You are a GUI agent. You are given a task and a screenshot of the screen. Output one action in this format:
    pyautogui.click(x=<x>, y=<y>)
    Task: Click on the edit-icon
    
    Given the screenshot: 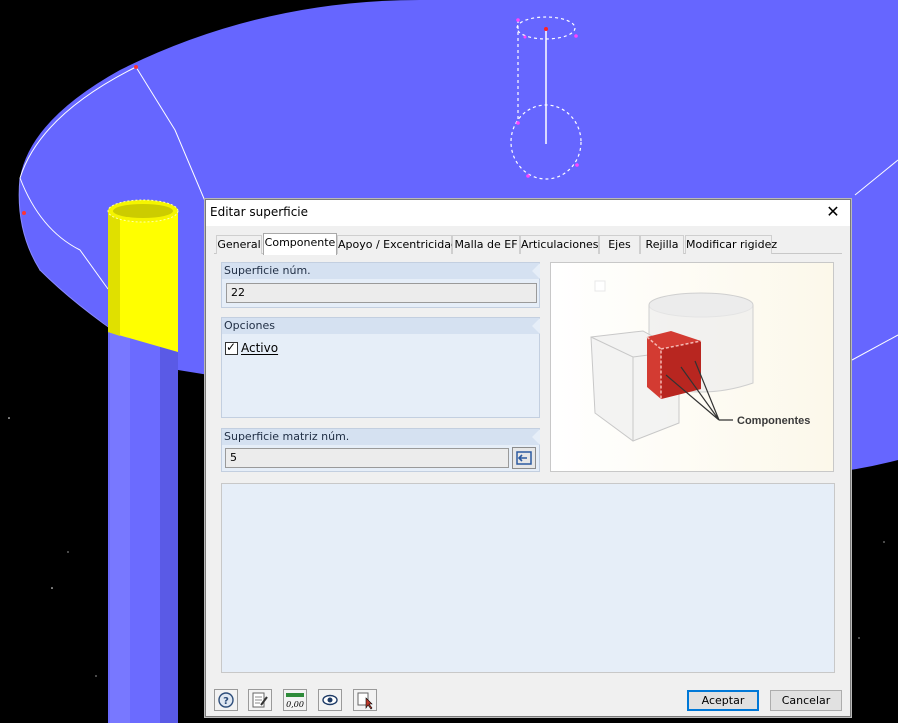 What is the action you would take?
    pyautogui.click(x=260, y=700)
    